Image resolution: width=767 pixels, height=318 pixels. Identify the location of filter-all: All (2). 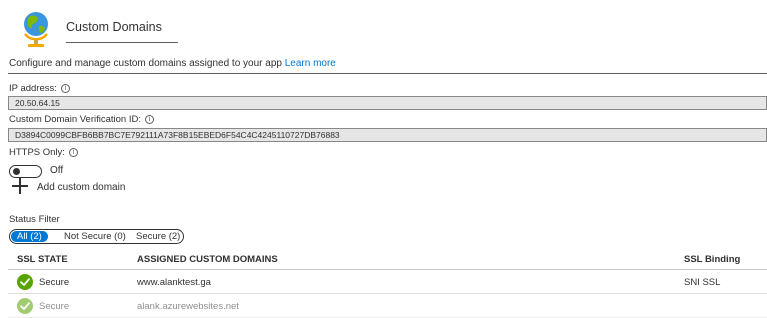
(29, 236).